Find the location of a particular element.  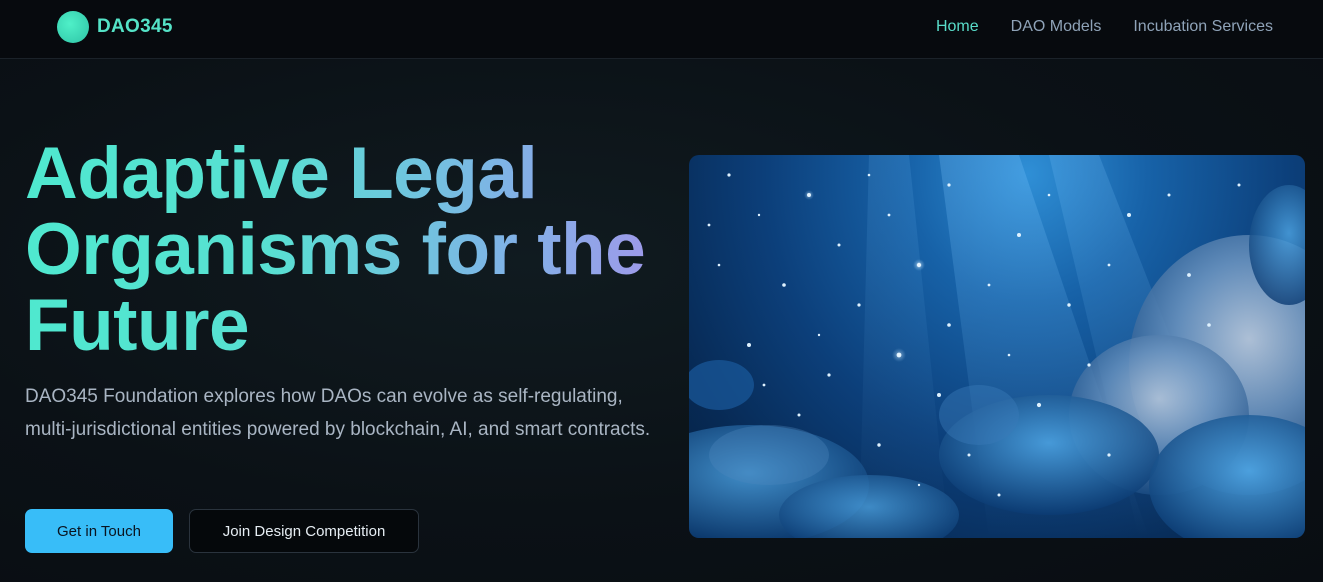

nav-link-dao-models: DAO Models is located at coordinates (1056, 27).